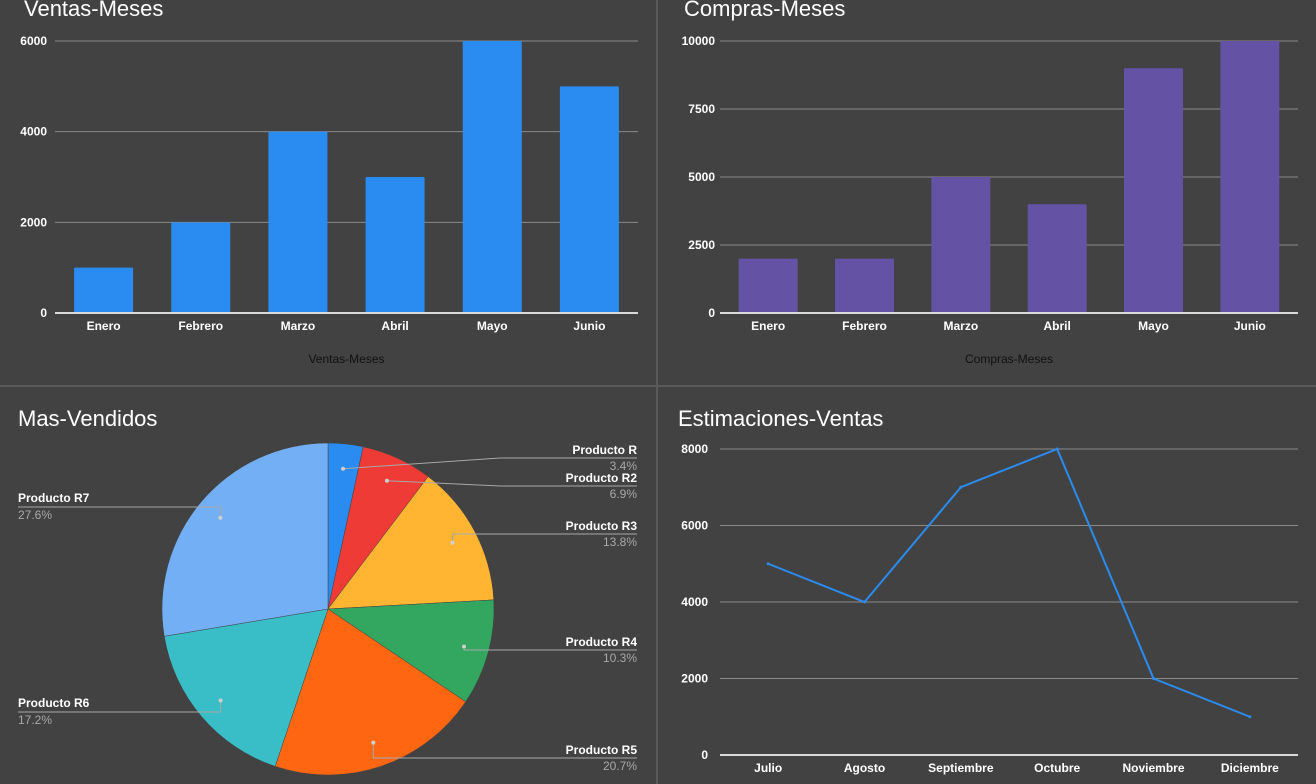 The width and height of the screenshot is (1316, 784). Describe the element at coordinates (657, 392) in the screenshot. I see `panel-divider-vertical` at that location.